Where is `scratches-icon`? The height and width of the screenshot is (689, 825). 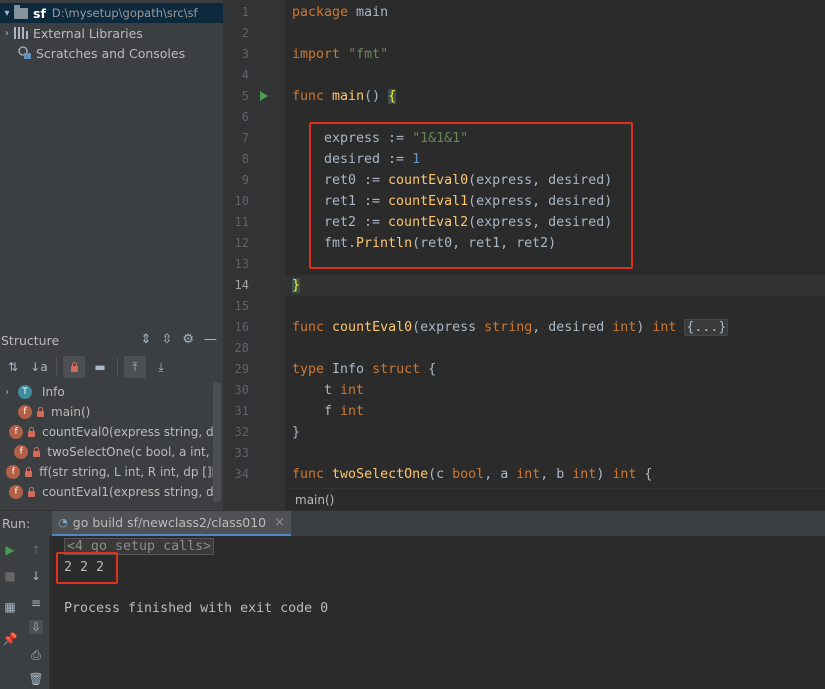
scratches-icon is located at coordinates (25, 53).